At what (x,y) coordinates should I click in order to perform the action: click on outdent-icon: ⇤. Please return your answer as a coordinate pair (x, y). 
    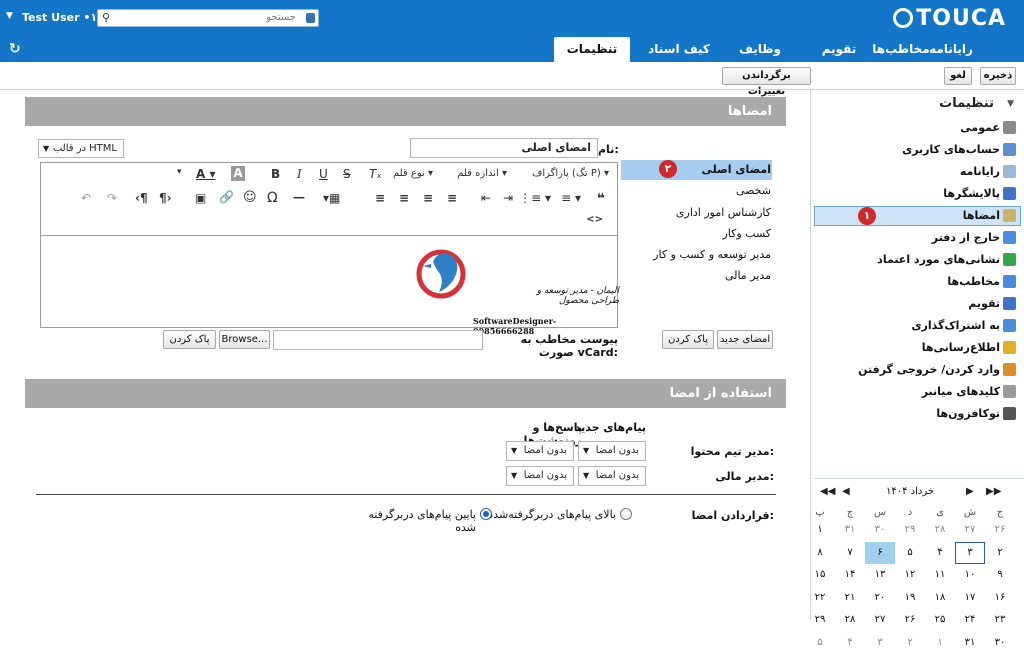
    Looking at the image, I should click on (486, 198).